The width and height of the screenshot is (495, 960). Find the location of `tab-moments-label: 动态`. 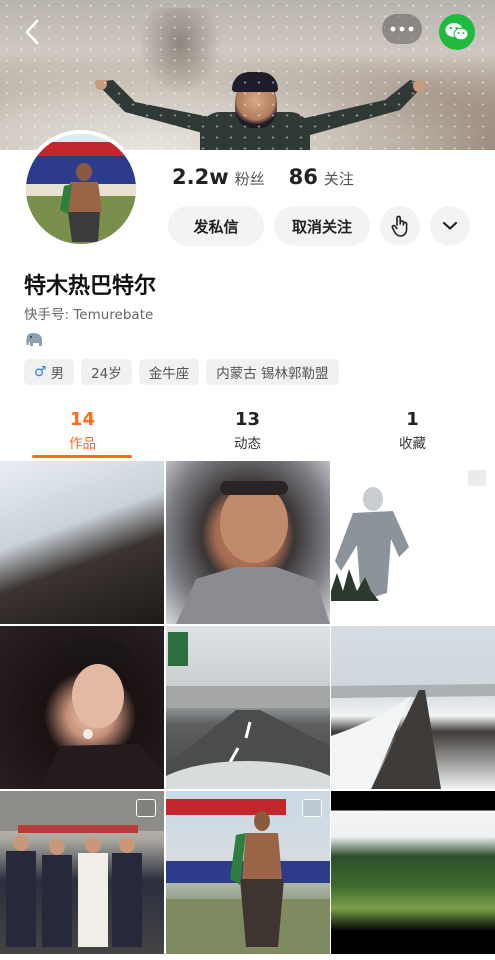

tab-moments-label: 动态 is located at coordinates (247, 444).